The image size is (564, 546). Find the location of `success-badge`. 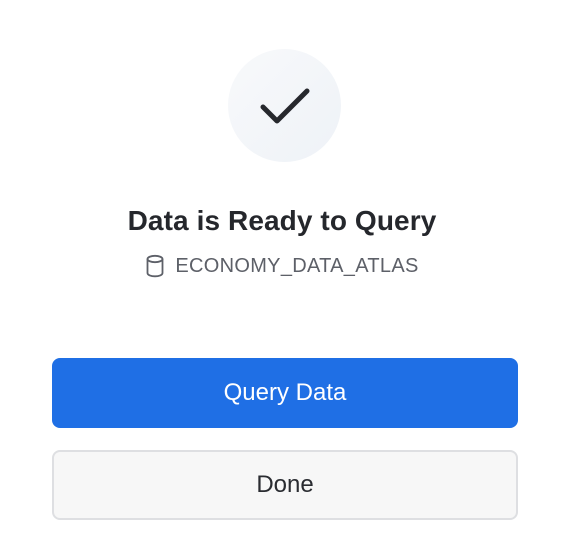

success-badge is located at coordinates (284, 105).